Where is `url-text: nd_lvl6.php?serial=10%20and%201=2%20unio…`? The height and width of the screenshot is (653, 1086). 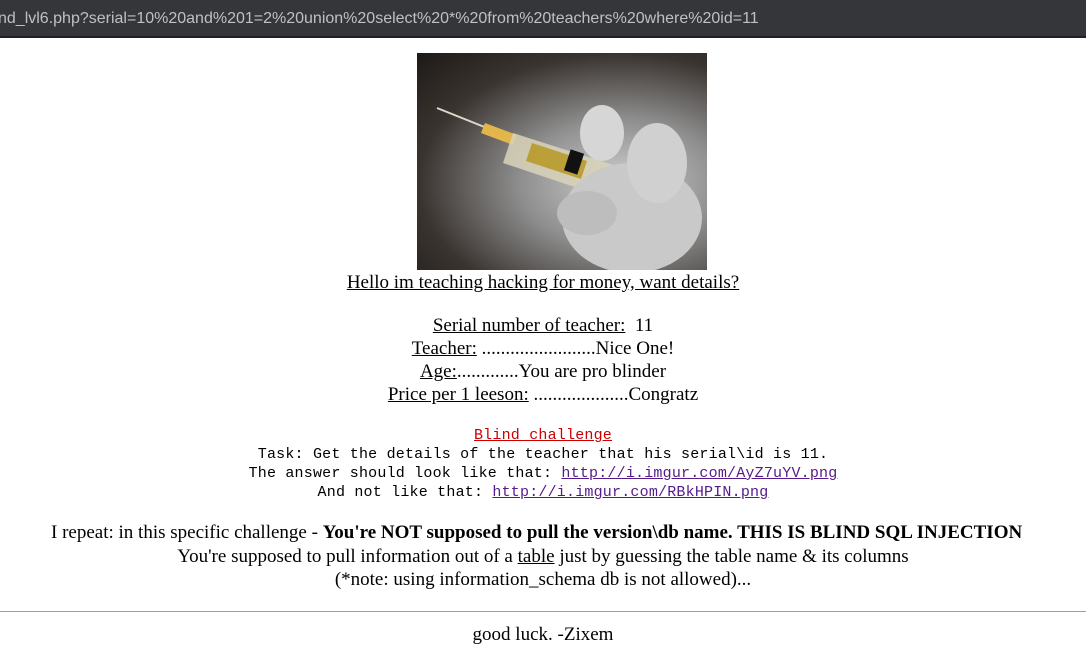 url-text: nd_lvl6.php?serial=10%20and%201=2%20unio… is located at coordinates (379, 18).